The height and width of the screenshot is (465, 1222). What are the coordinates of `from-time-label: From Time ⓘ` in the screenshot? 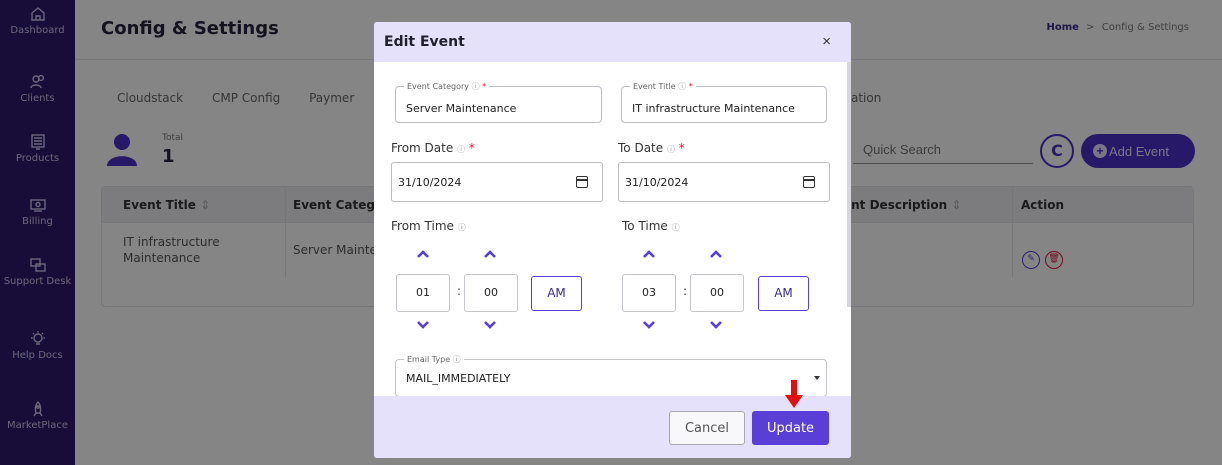 It's located at (428, 226).